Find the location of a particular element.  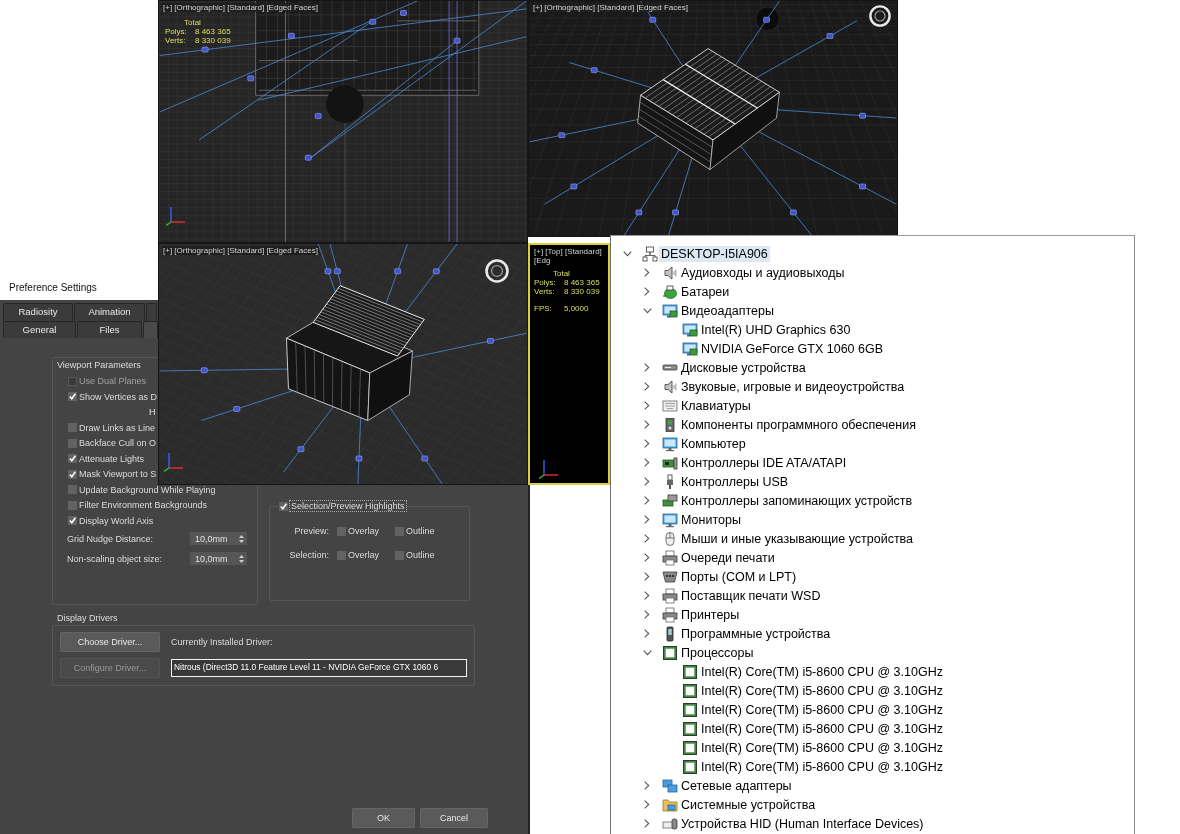

driver-field: Nitrous (Direct3D 11.0 Feature Level 11 - NVIDIA GeForce GTX 1060 6 is located at coordinates (319, 668).